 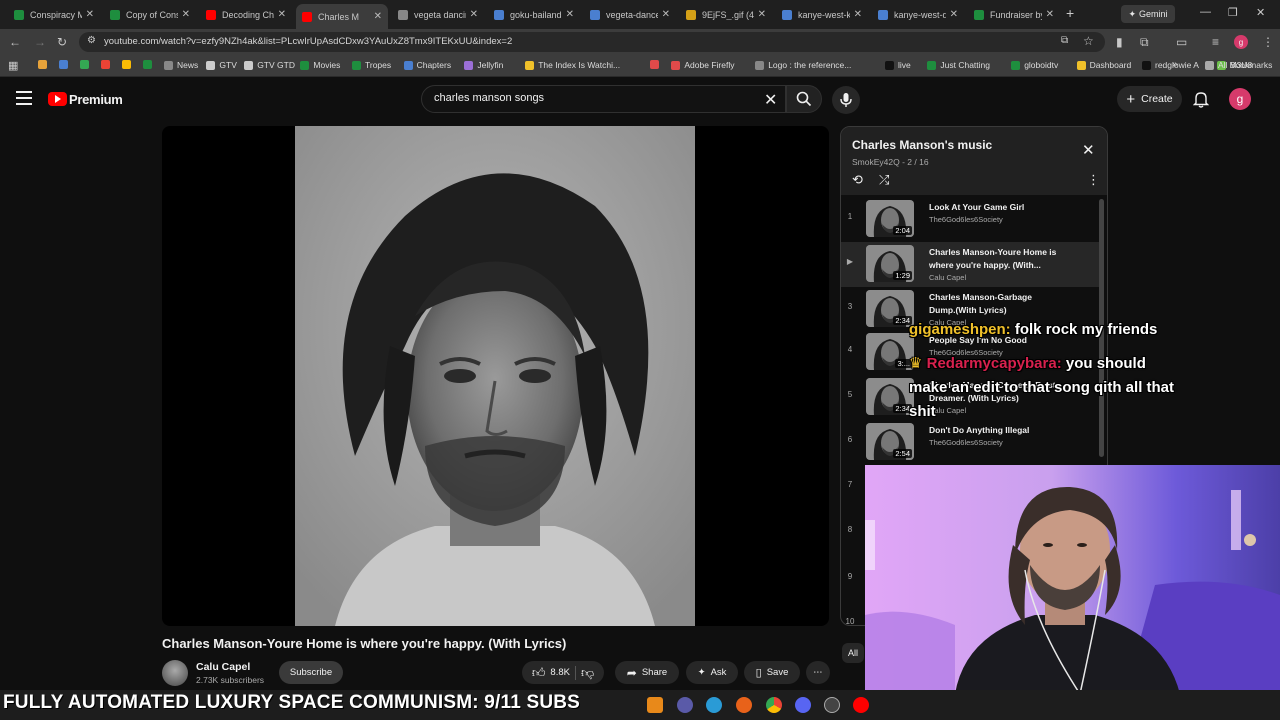 What do you see at coordinates (181, 65) in the screenshot?
I see `bookmark-item: News` at bounding box center [181, 65].